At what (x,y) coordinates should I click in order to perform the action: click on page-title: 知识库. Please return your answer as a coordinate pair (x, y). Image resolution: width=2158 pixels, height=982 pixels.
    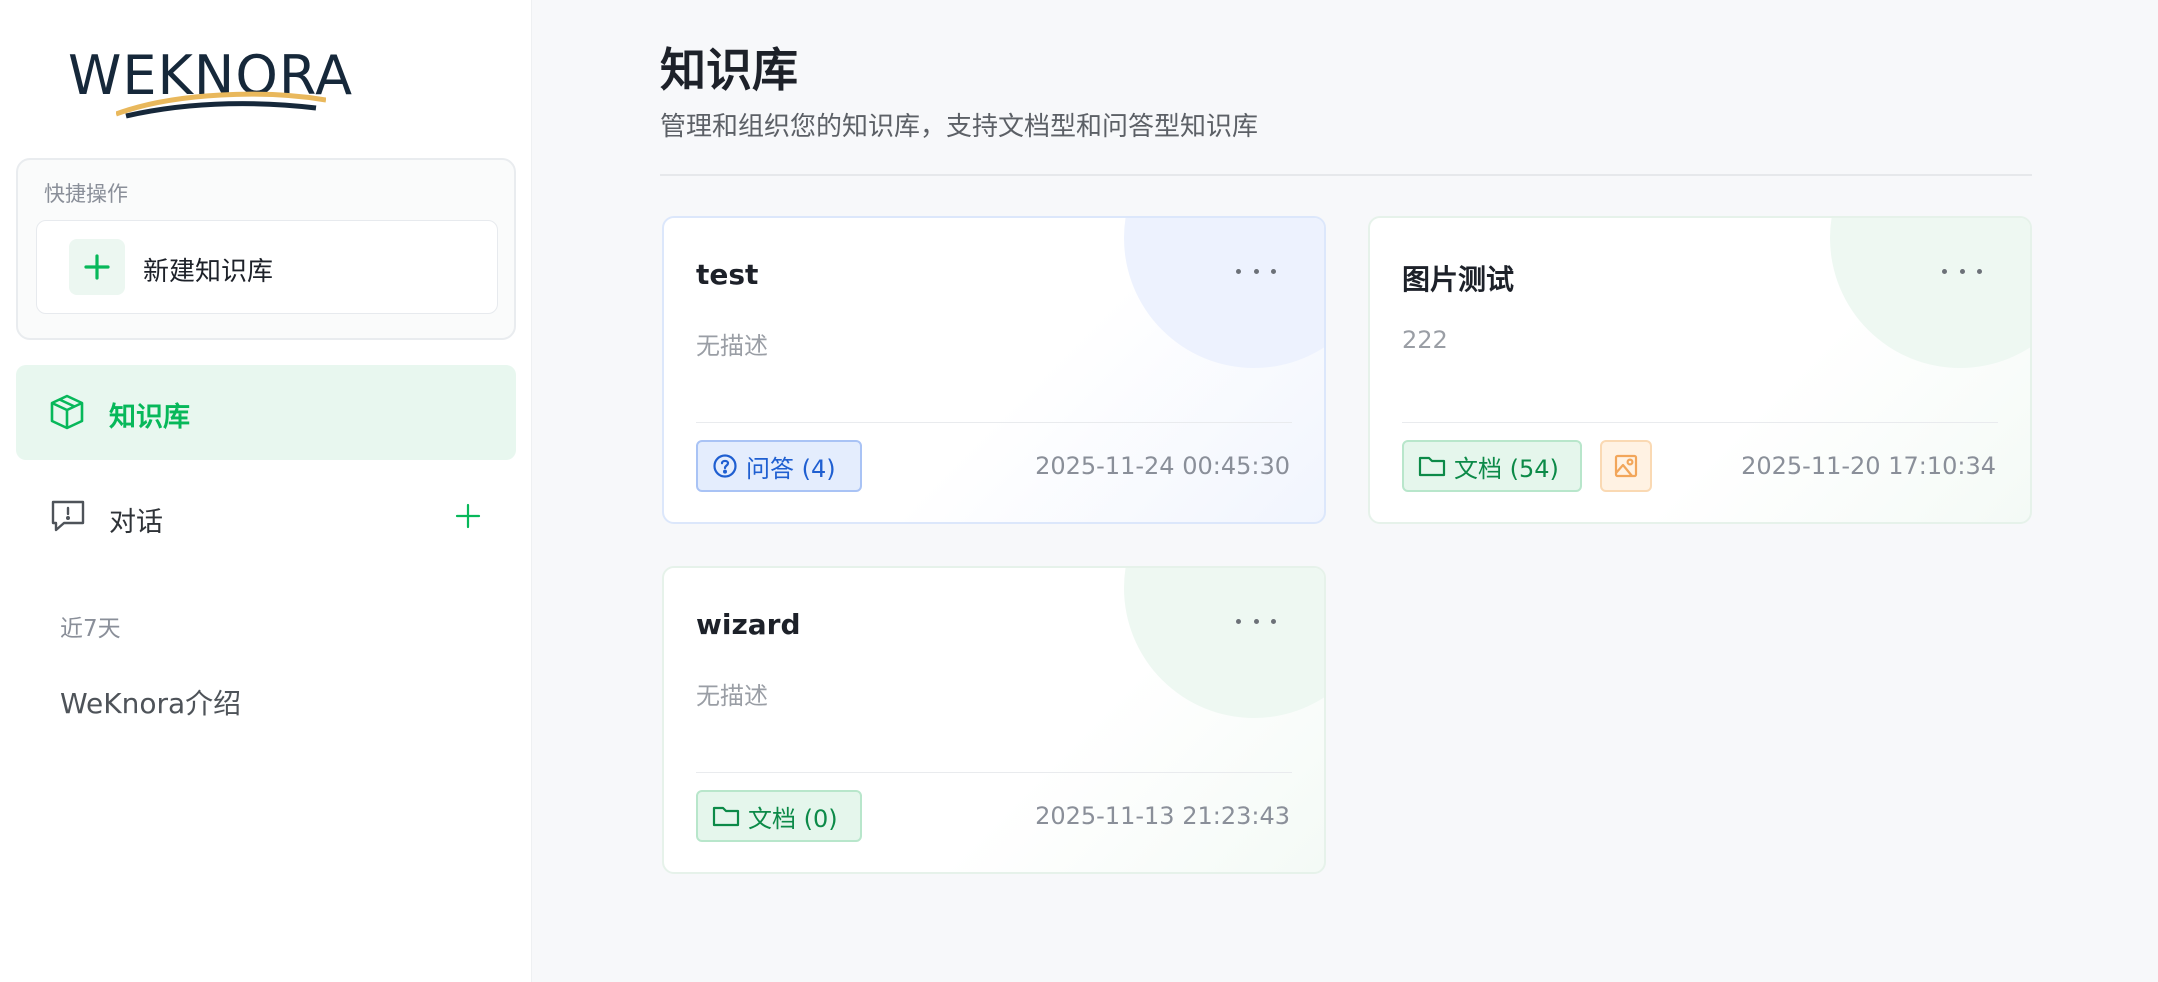
    Looking at the image, I should click on (729, 70).